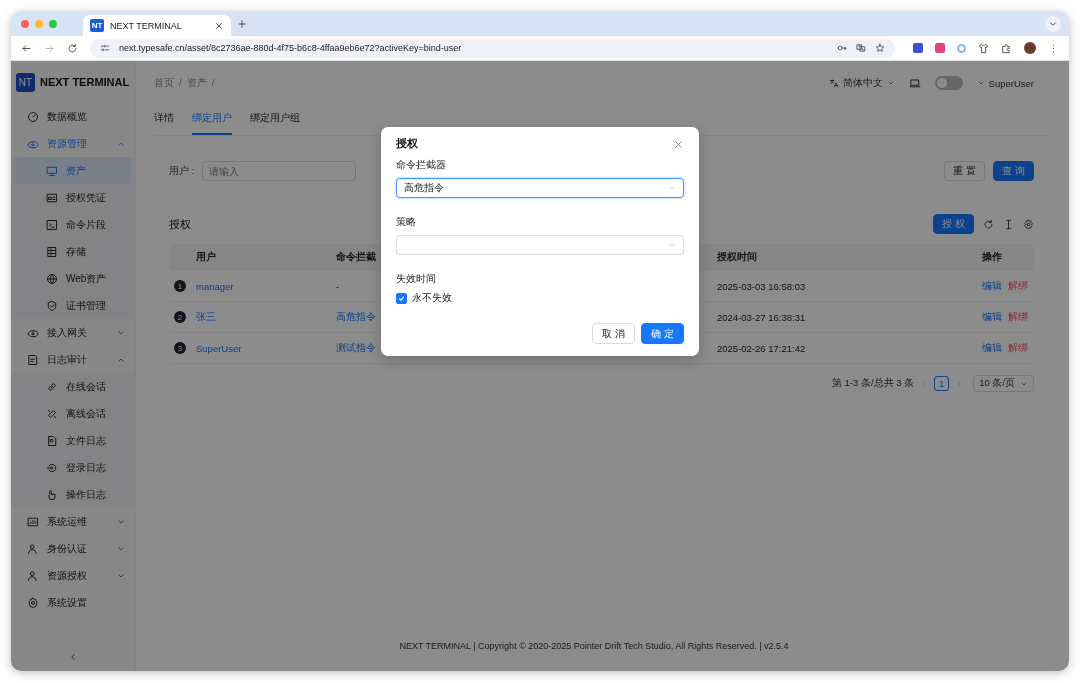 The height and width of the screenshot is (683, 1080). What do you see at coordinates (33, 521) in the screenshot?
I see `chart-icon` at bounding box center [33, 521].